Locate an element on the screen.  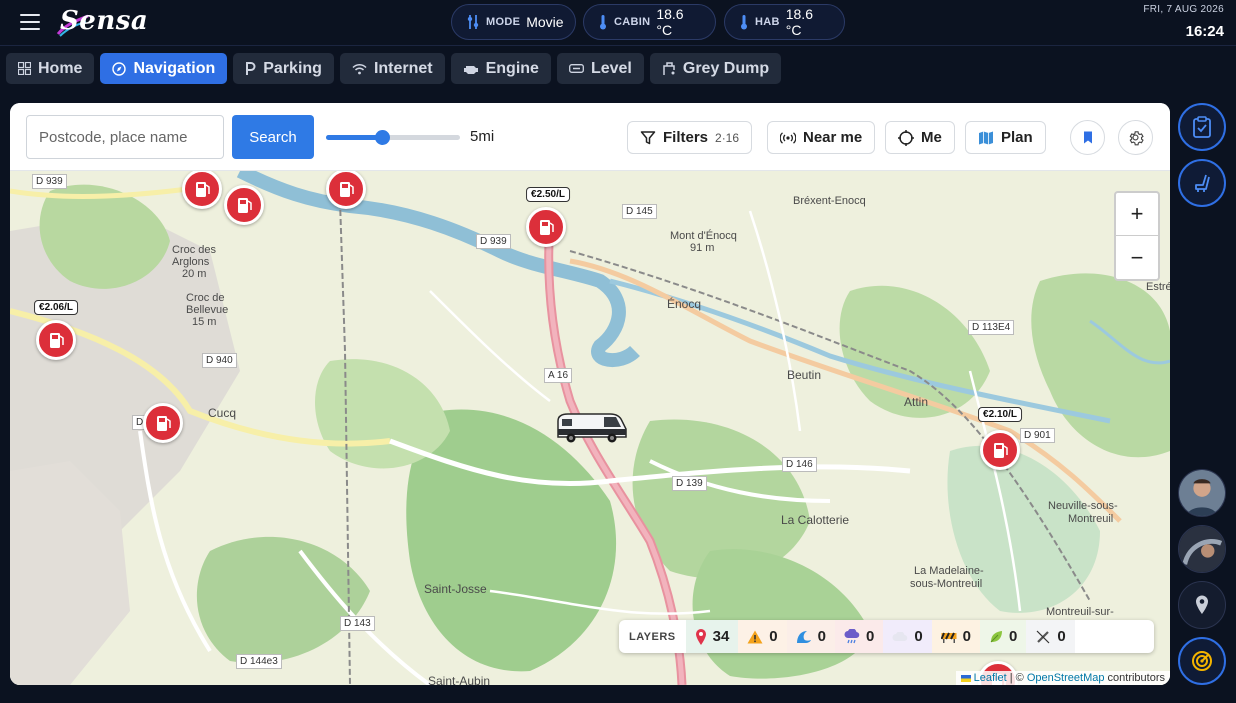
place-label: Neuville-sous- is located at coordinates (1083, 506).